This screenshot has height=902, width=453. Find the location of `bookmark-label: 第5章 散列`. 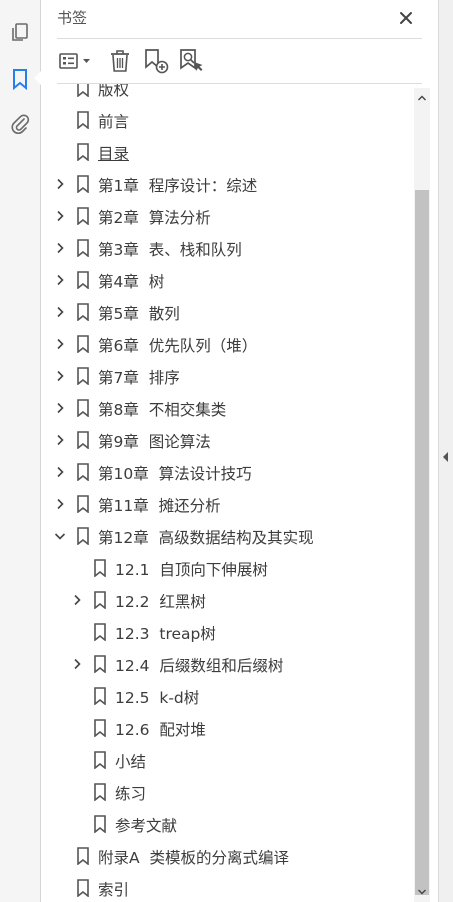

bookmark-label: 第5章 散列 is located at coordinates (139, 314).